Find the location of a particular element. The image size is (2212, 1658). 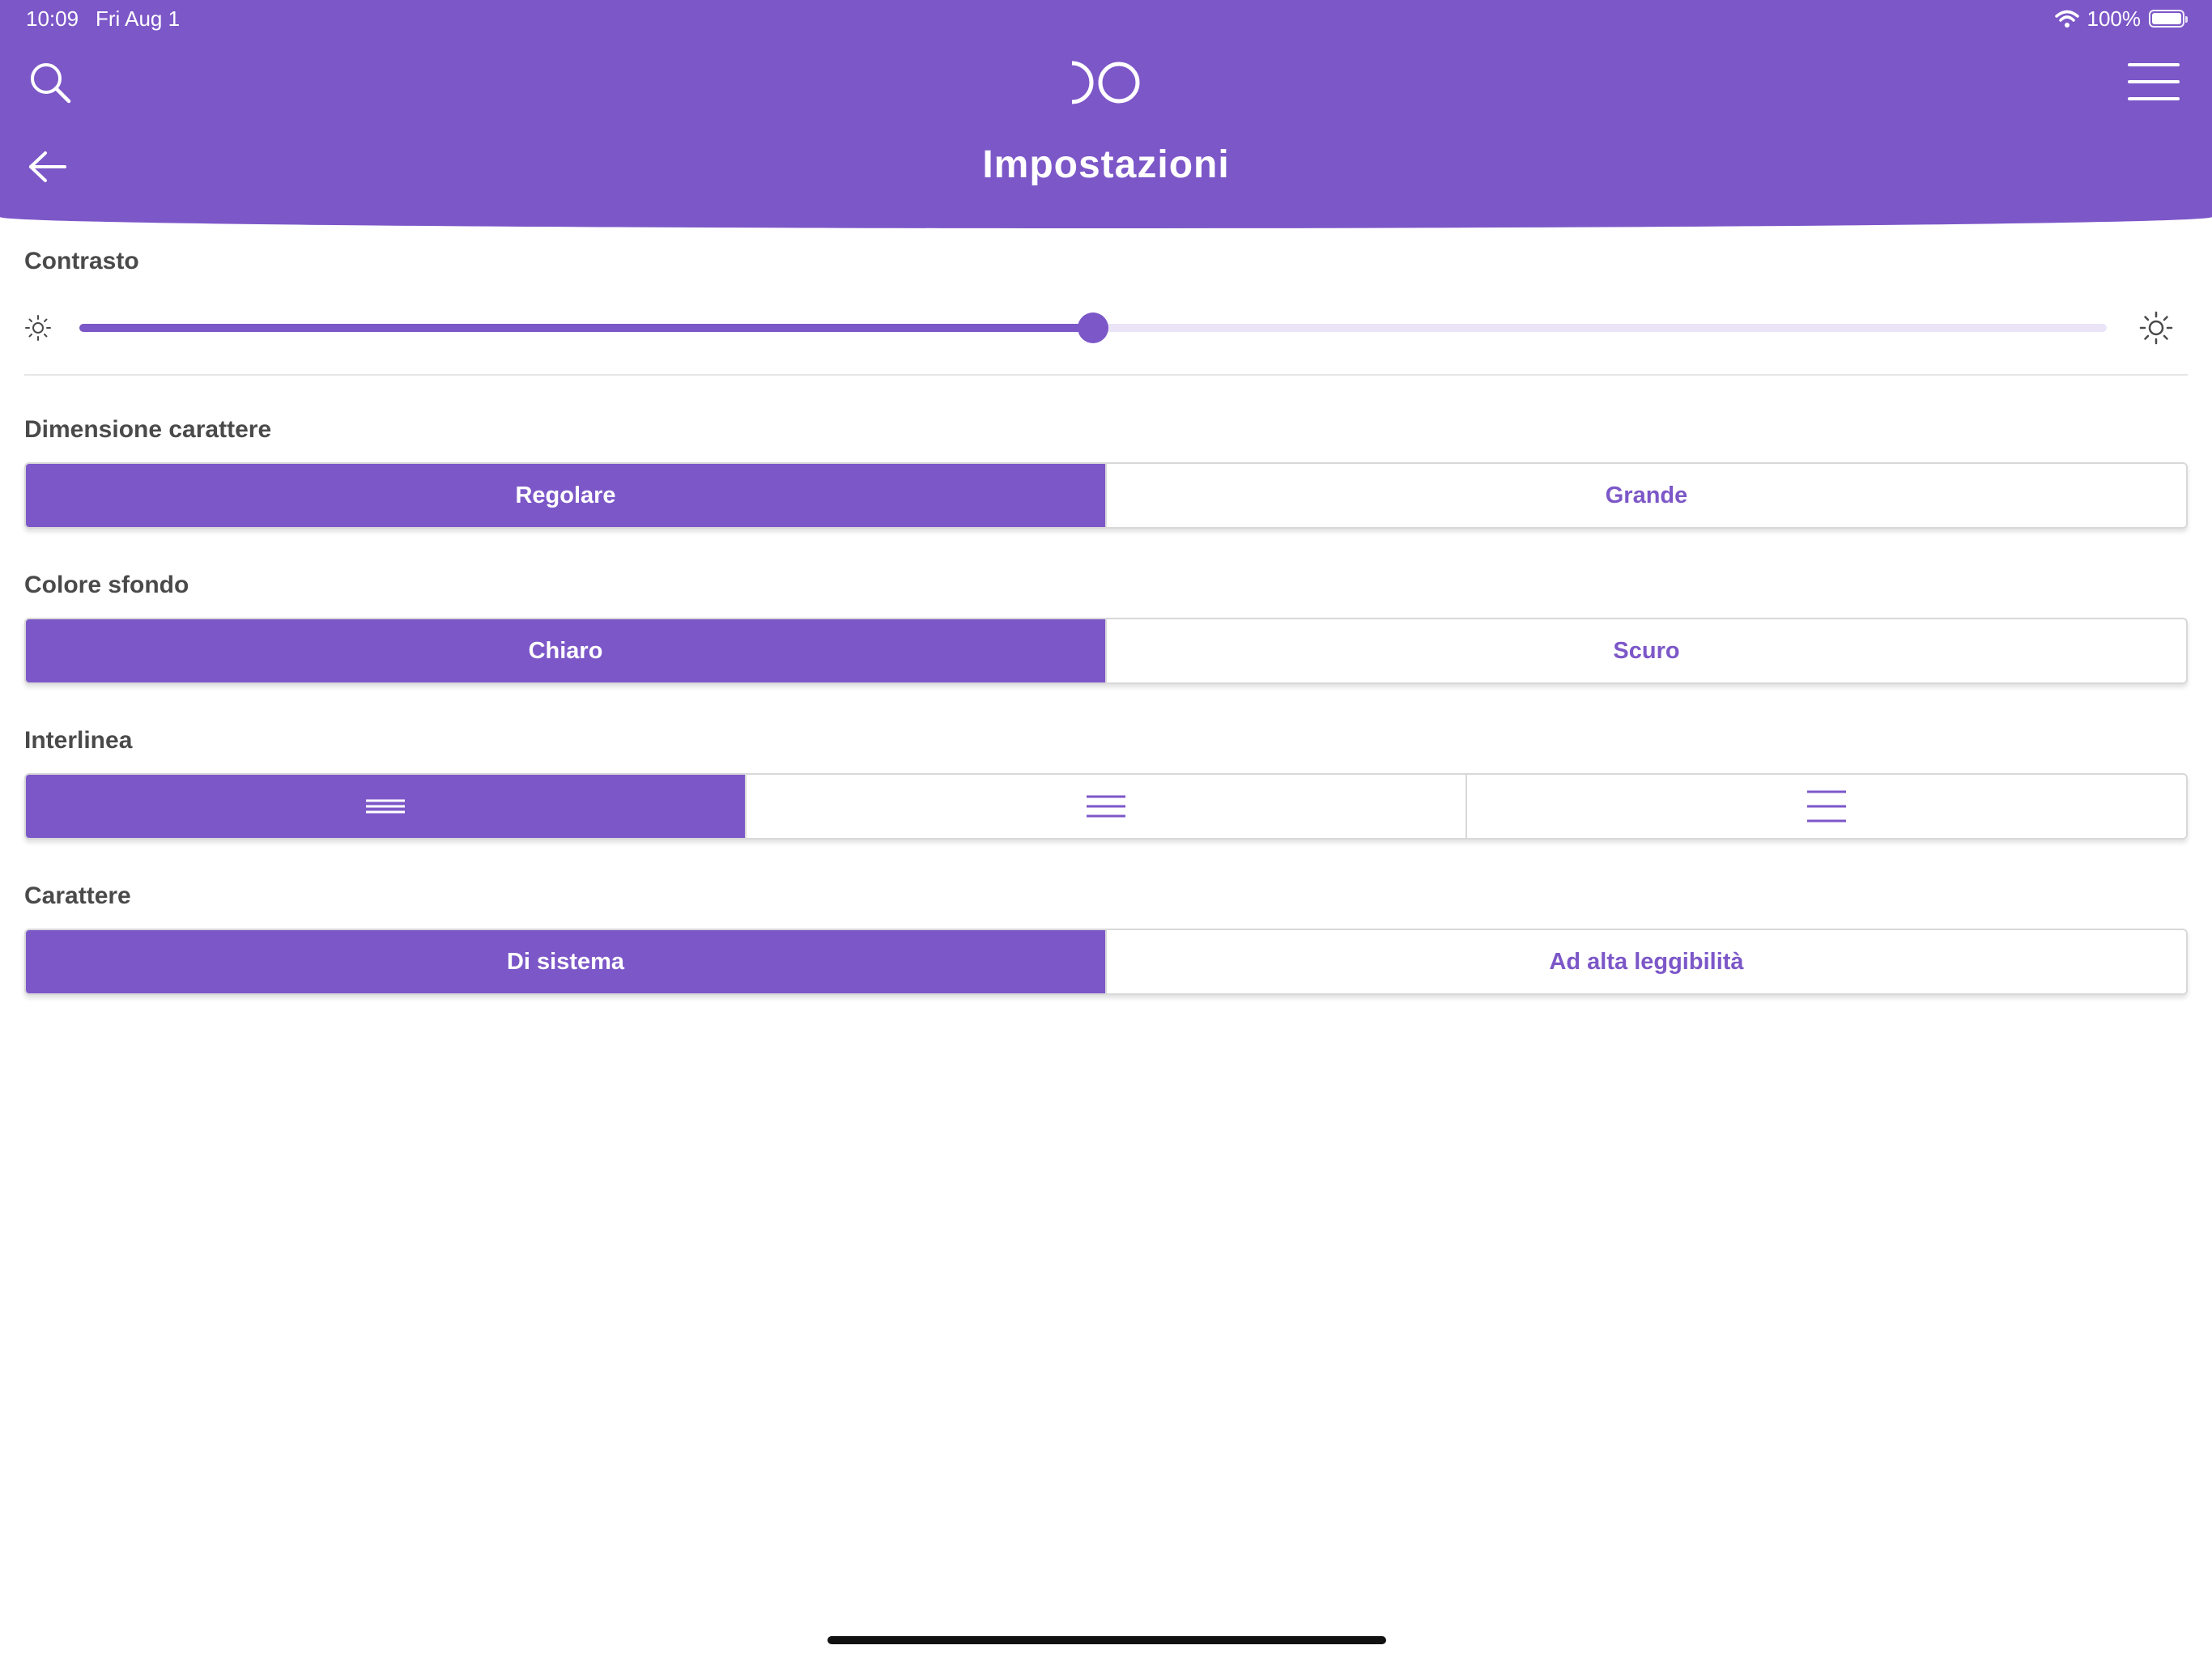

background-option-light: Chiaro is located at coordinates (565, 650).